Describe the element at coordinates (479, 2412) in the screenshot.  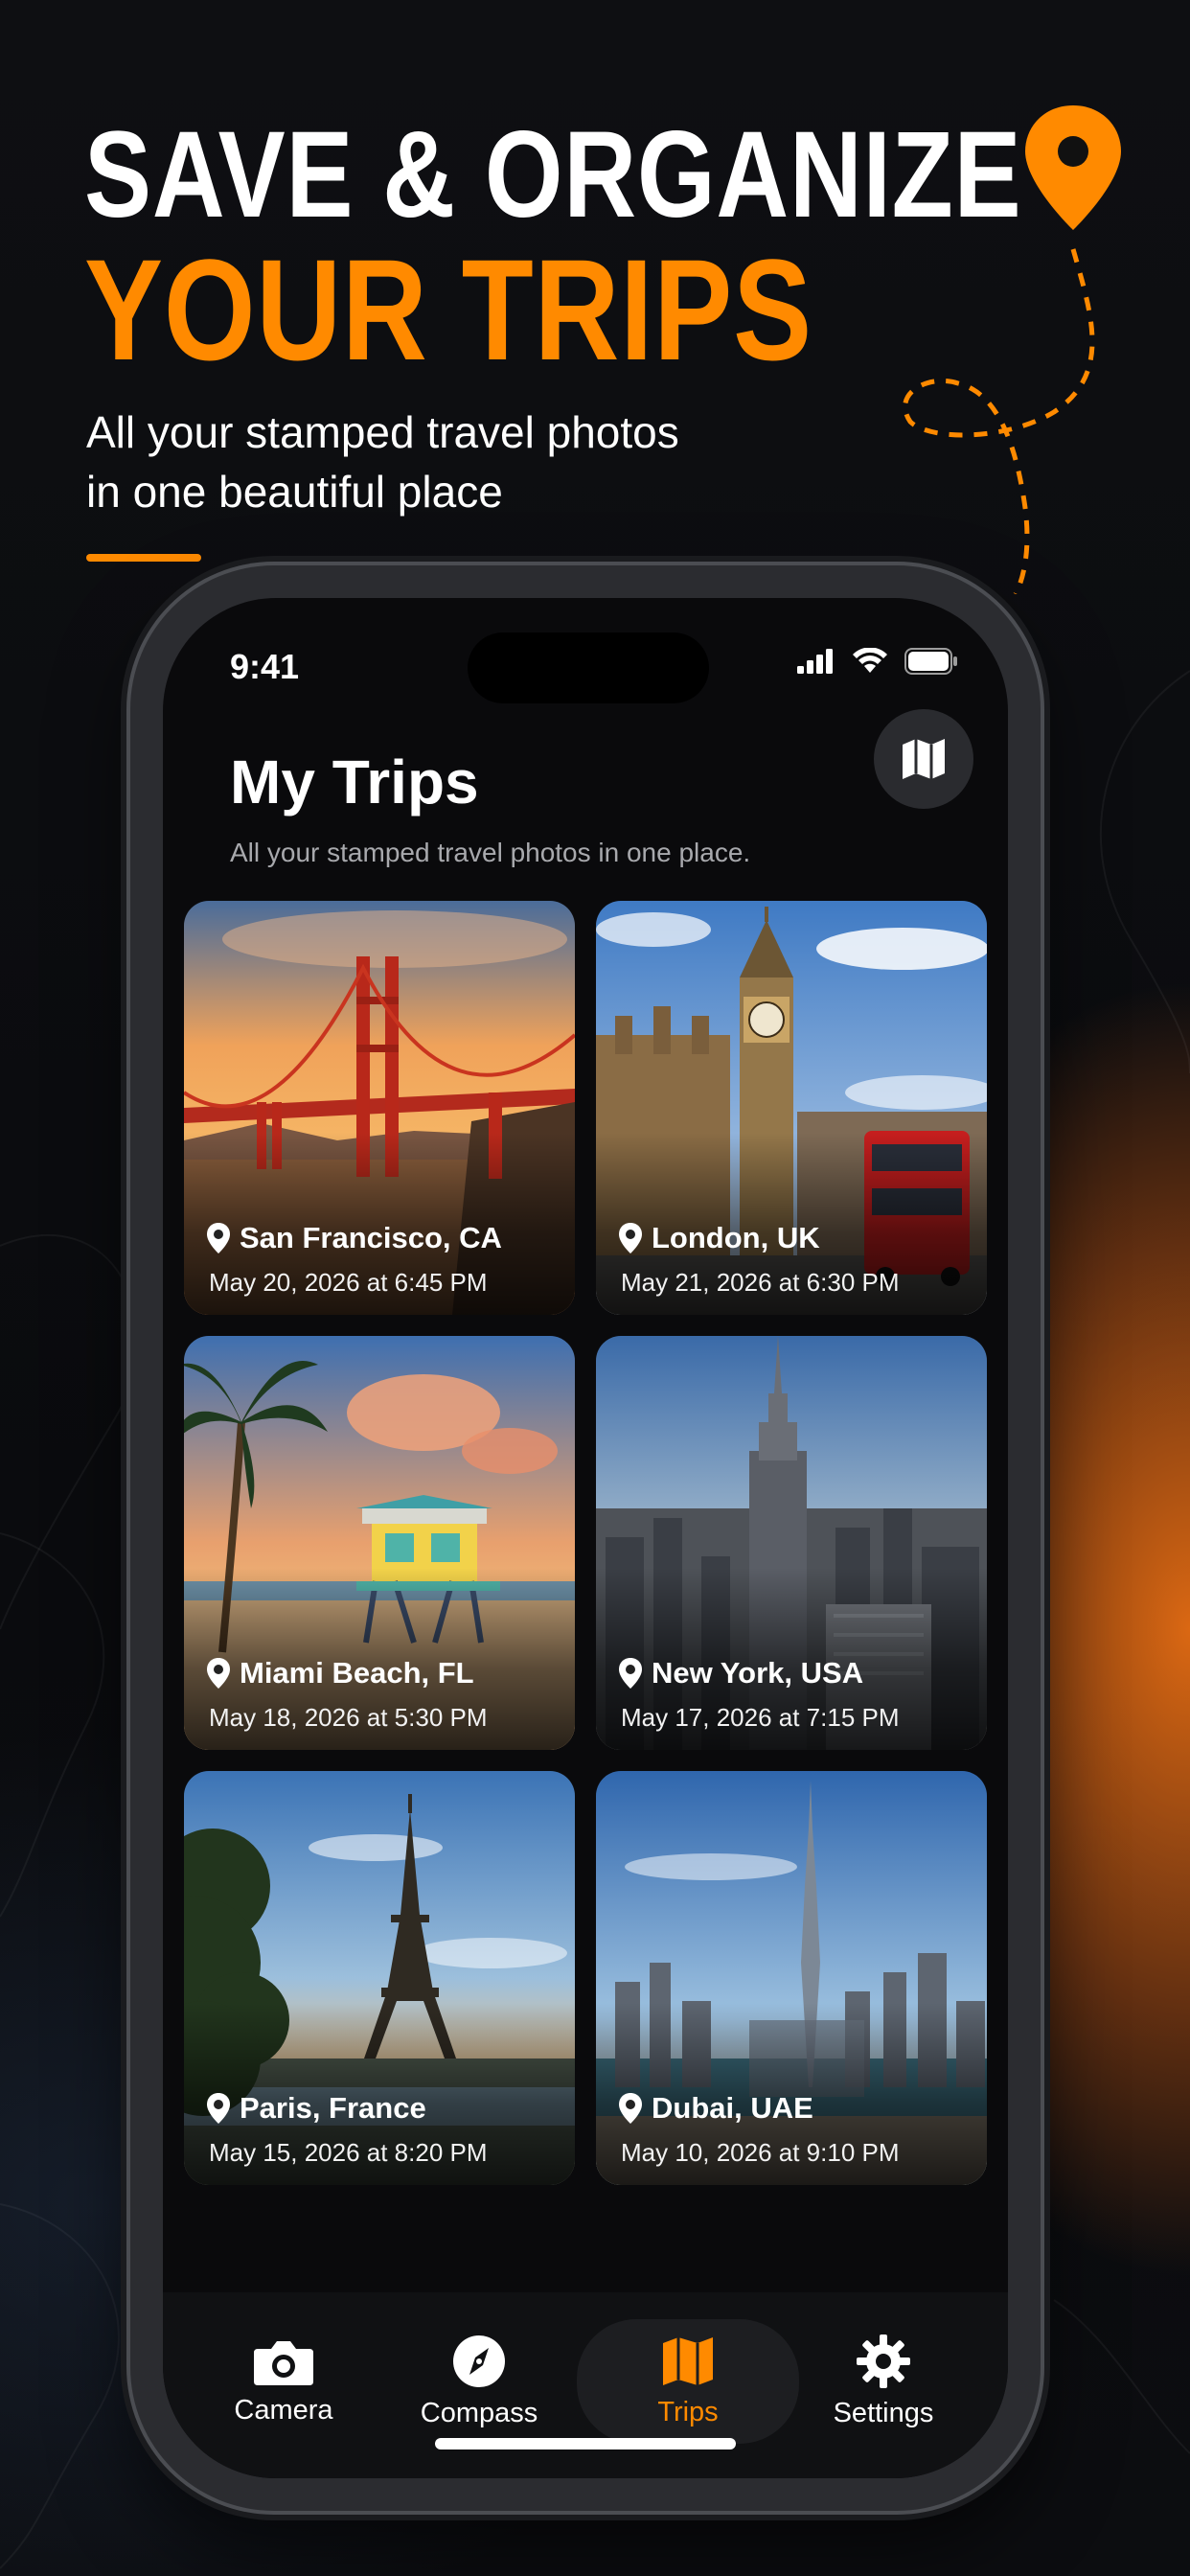
I see `tab-compass-label: Compass` at that location.